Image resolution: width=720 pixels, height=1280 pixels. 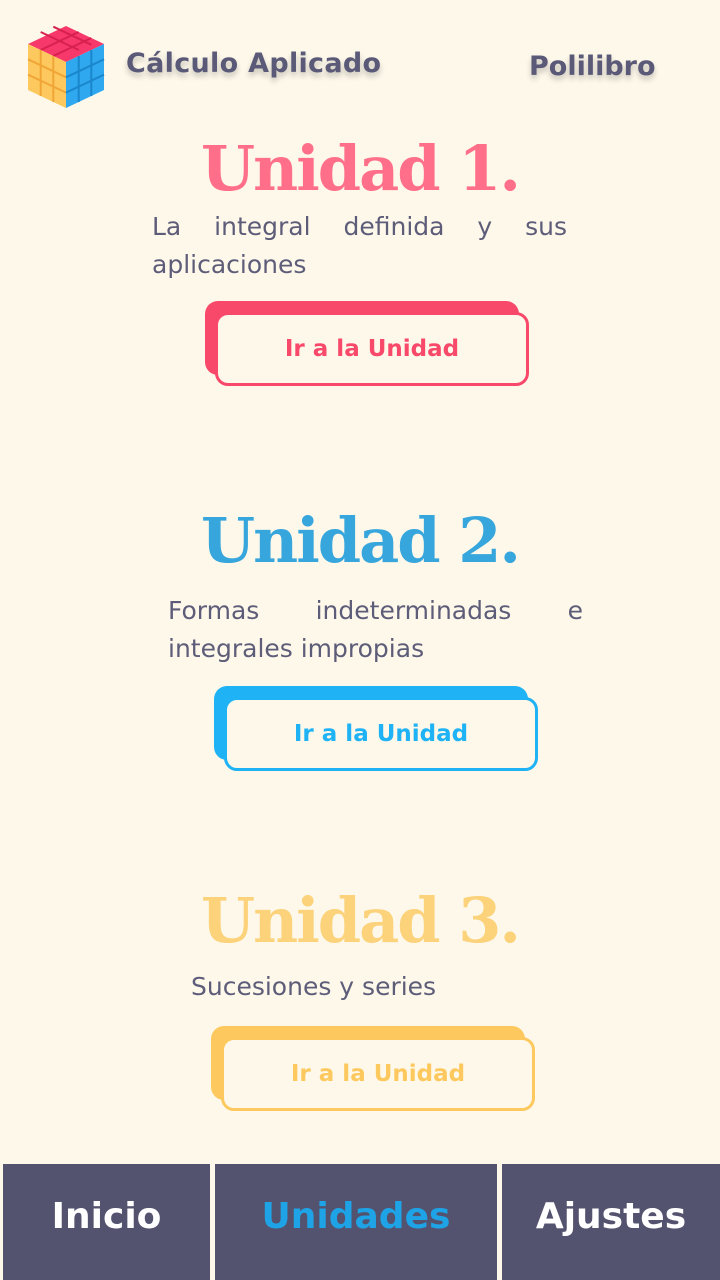 What do you see at coordinates (254, 63) in the screenshot?
I see `app-title: Cálculo Aplicado` at bounding box center [254, 63].